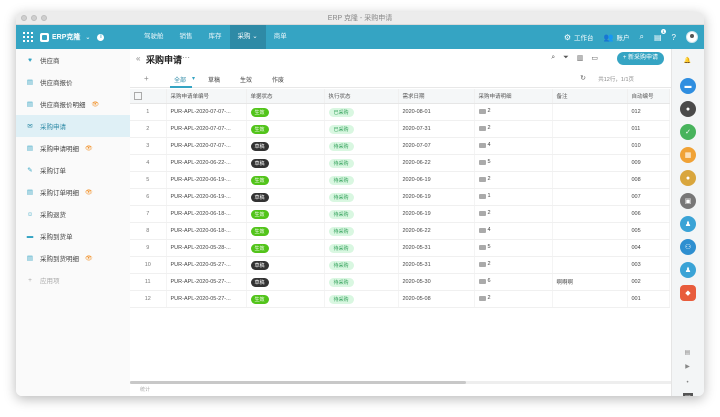  I want to click on detail-count: 2, so click(489, 213).